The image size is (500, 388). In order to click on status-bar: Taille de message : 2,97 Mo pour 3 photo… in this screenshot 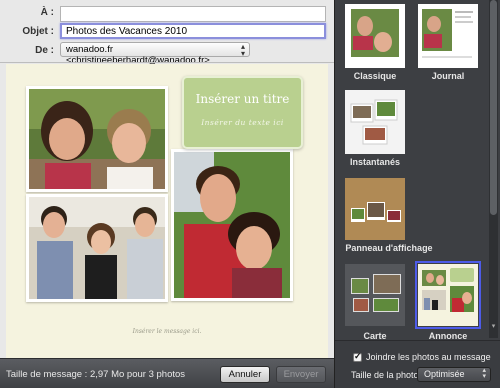, I will do `click(167, 373)`.